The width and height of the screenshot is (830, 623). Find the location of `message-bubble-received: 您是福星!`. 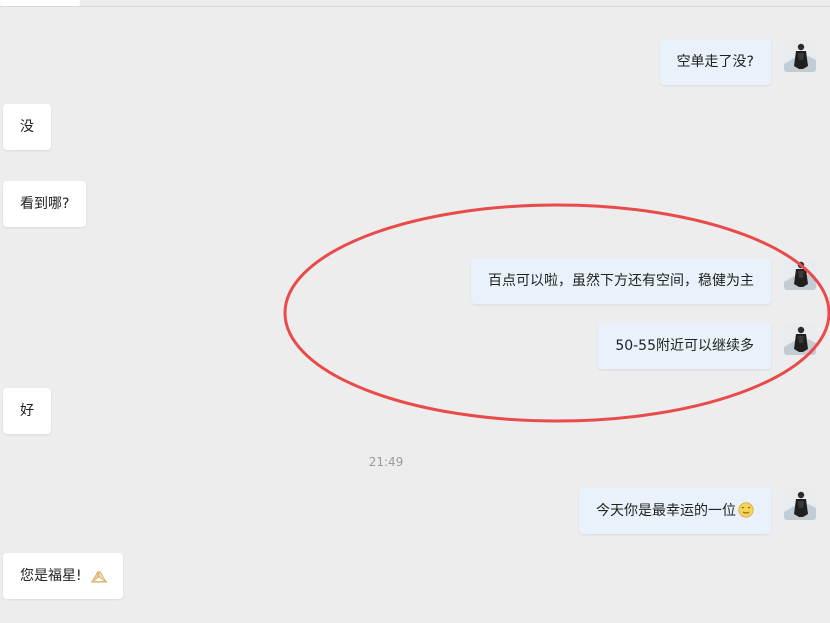

message-bubble-received: 您是福星! is located at coordinates (63, 576).